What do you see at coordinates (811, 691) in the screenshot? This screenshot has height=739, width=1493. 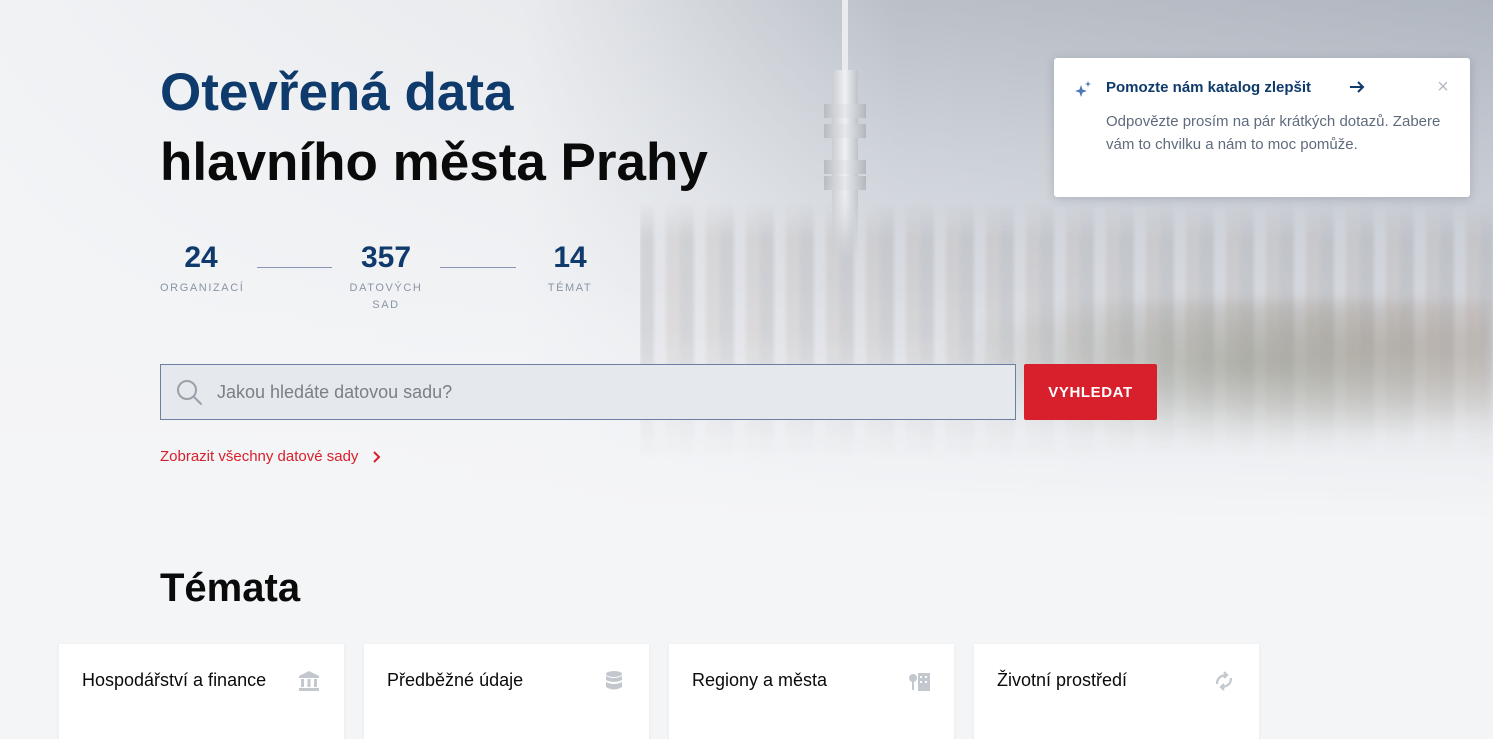 I see `topic-card-regions: Regiony a města` at bounding box center [811, 691].